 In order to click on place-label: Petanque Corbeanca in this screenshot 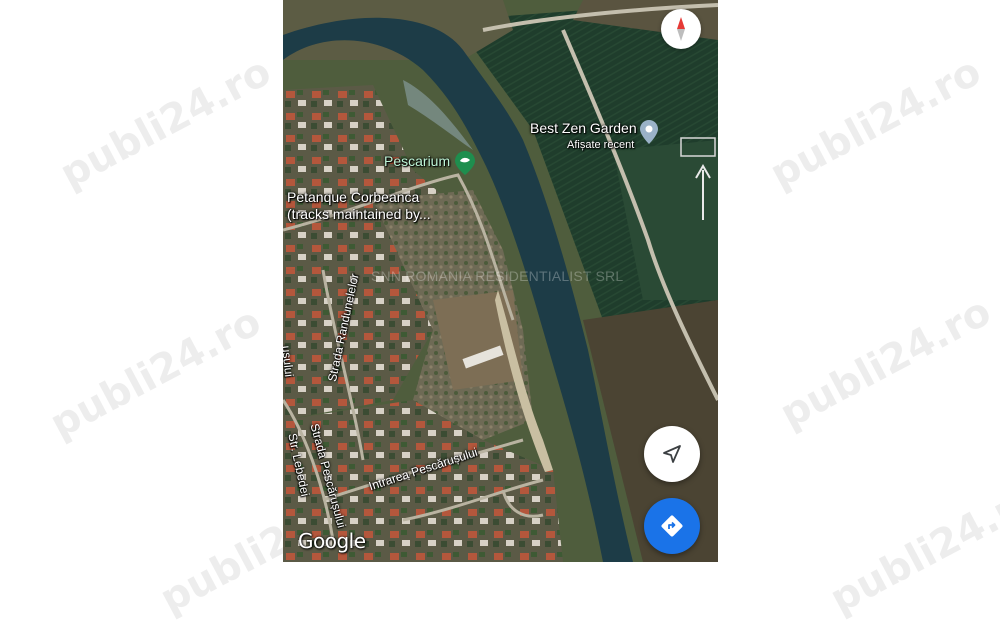, I will do `click(353, 197)`.